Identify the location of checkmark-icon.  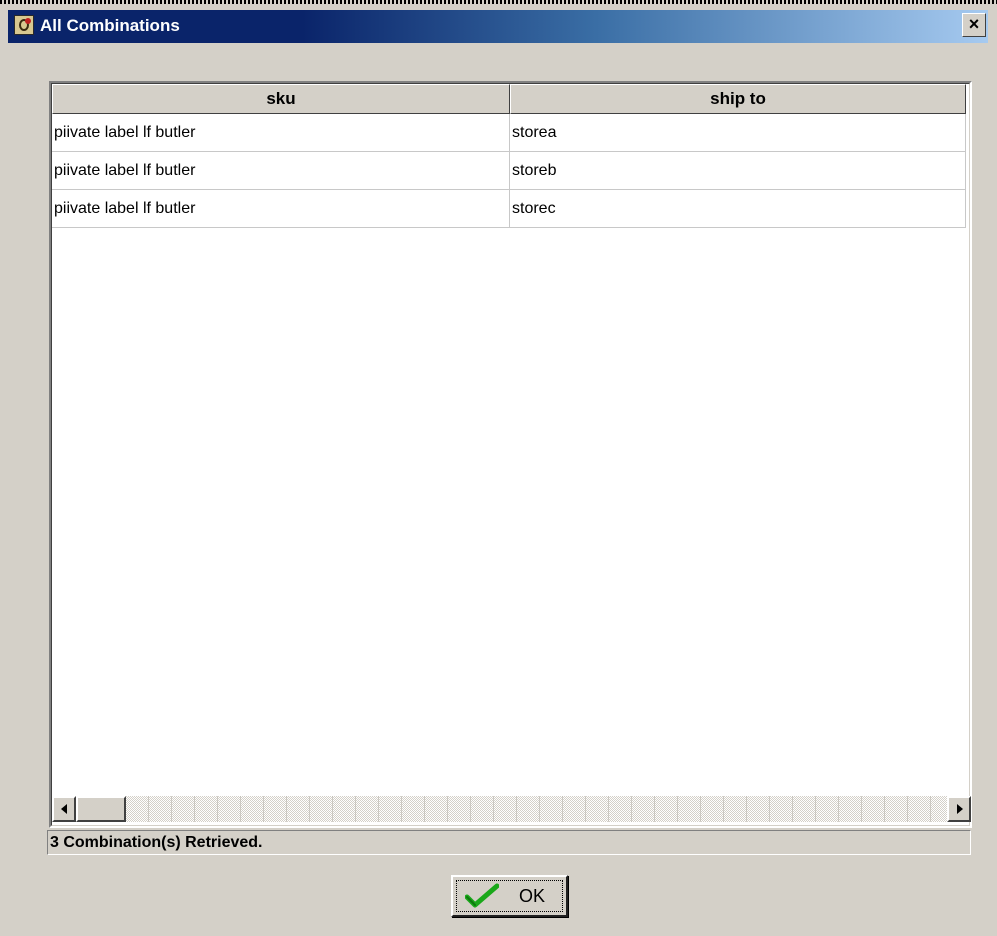
(482, 895).